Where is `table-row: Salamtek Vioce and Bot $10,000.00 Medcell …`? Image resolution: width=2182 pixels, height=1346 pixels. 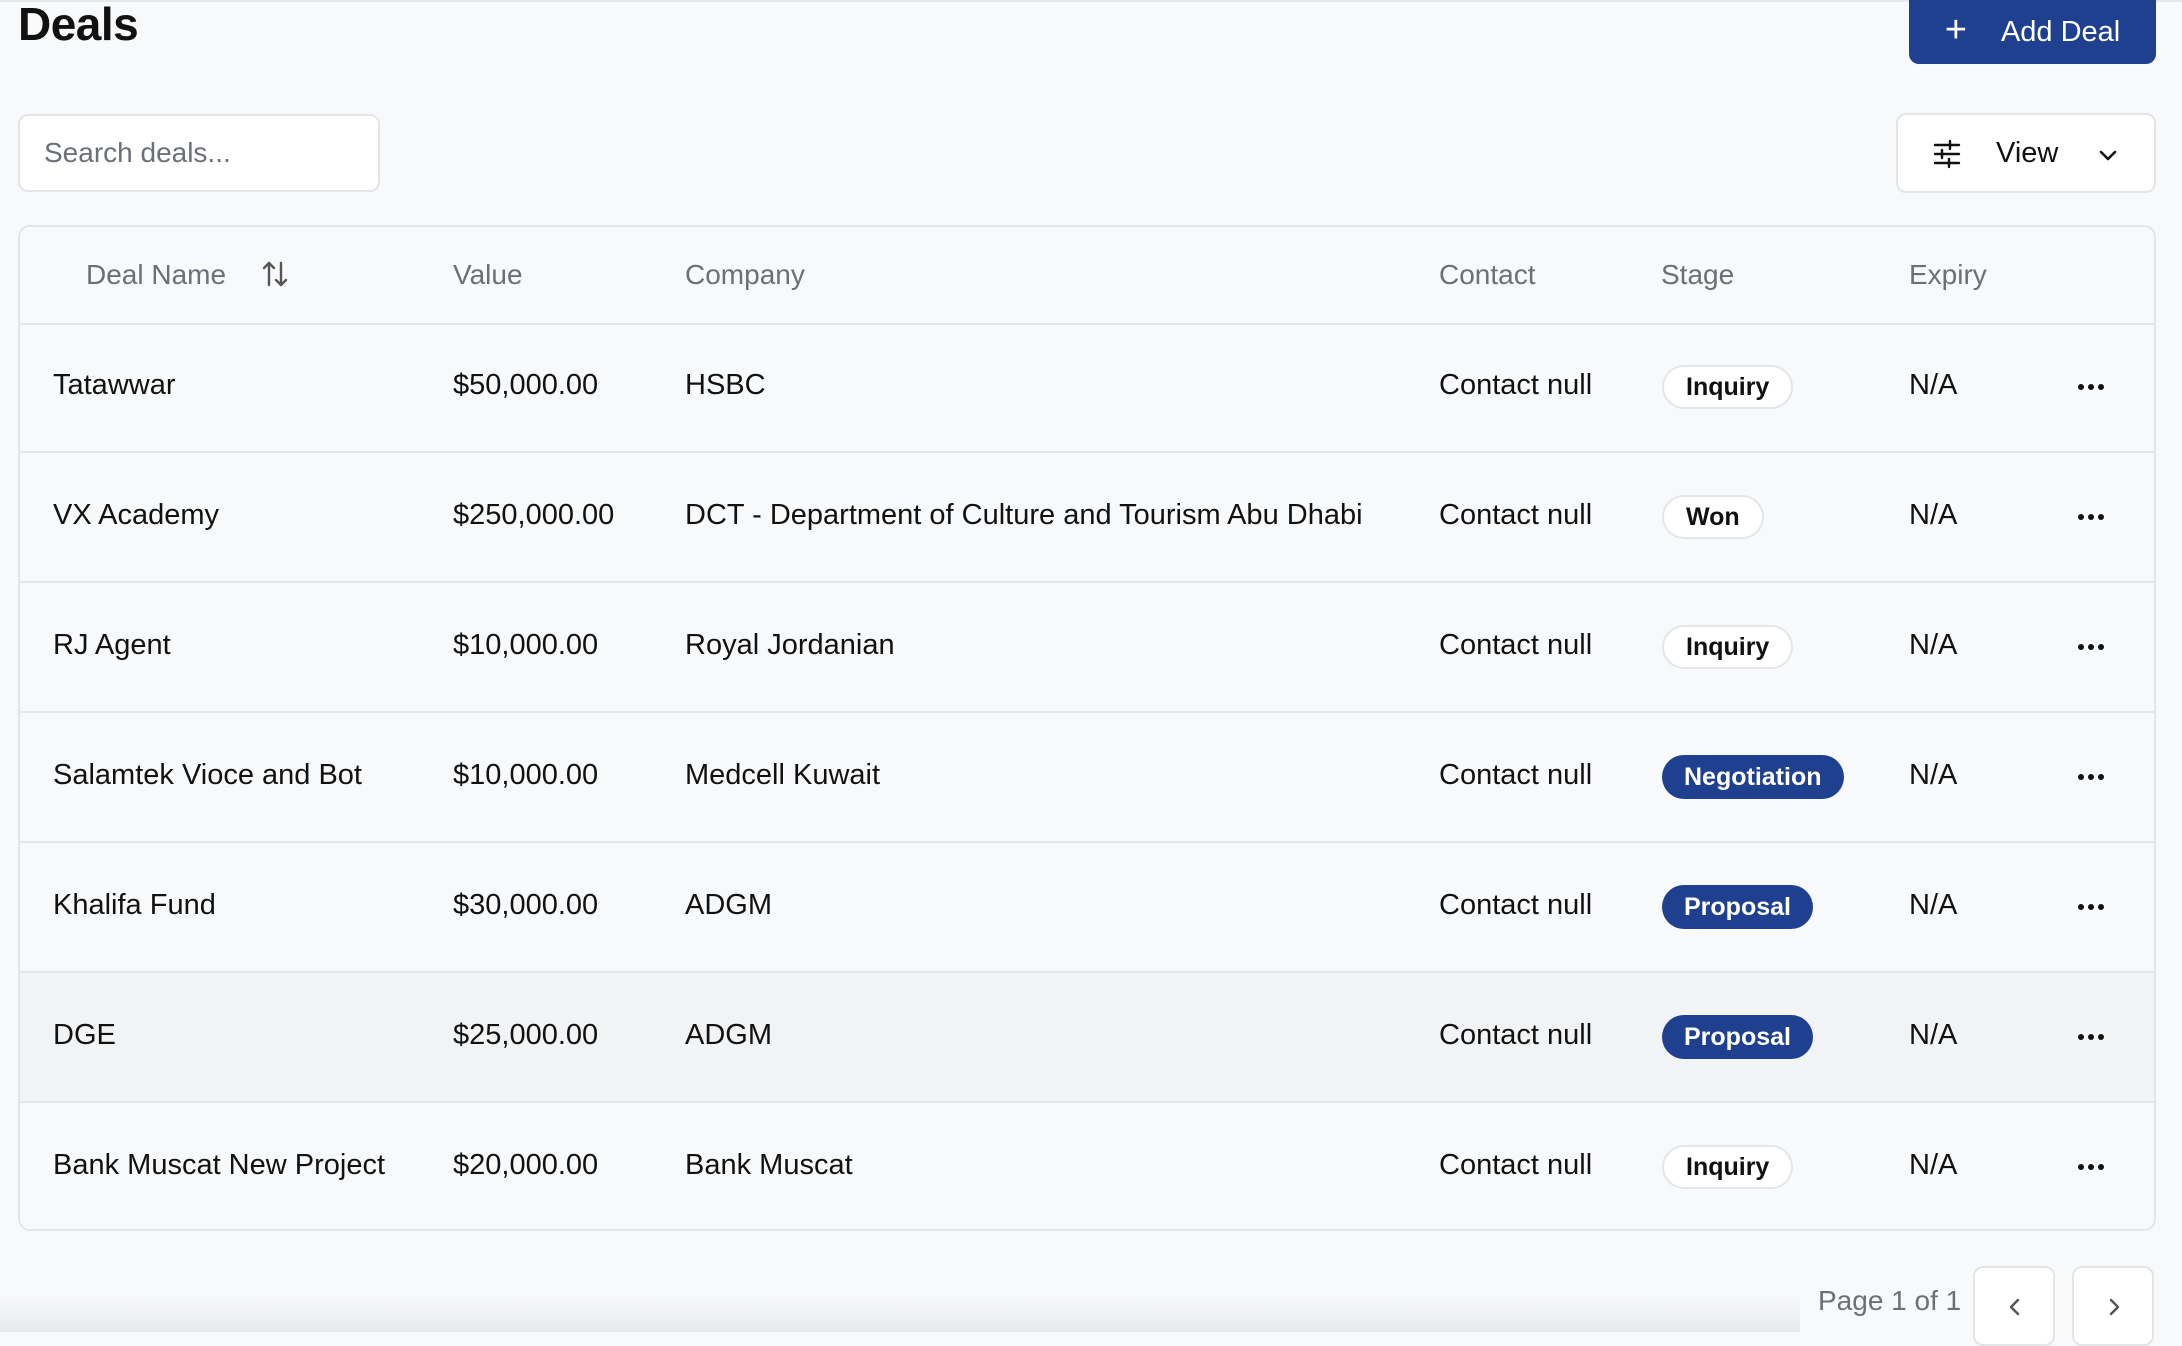 table-row: Salamtek Vioce and Bot $10,000.00 Medcell … is located at coordinates (1087, 778).